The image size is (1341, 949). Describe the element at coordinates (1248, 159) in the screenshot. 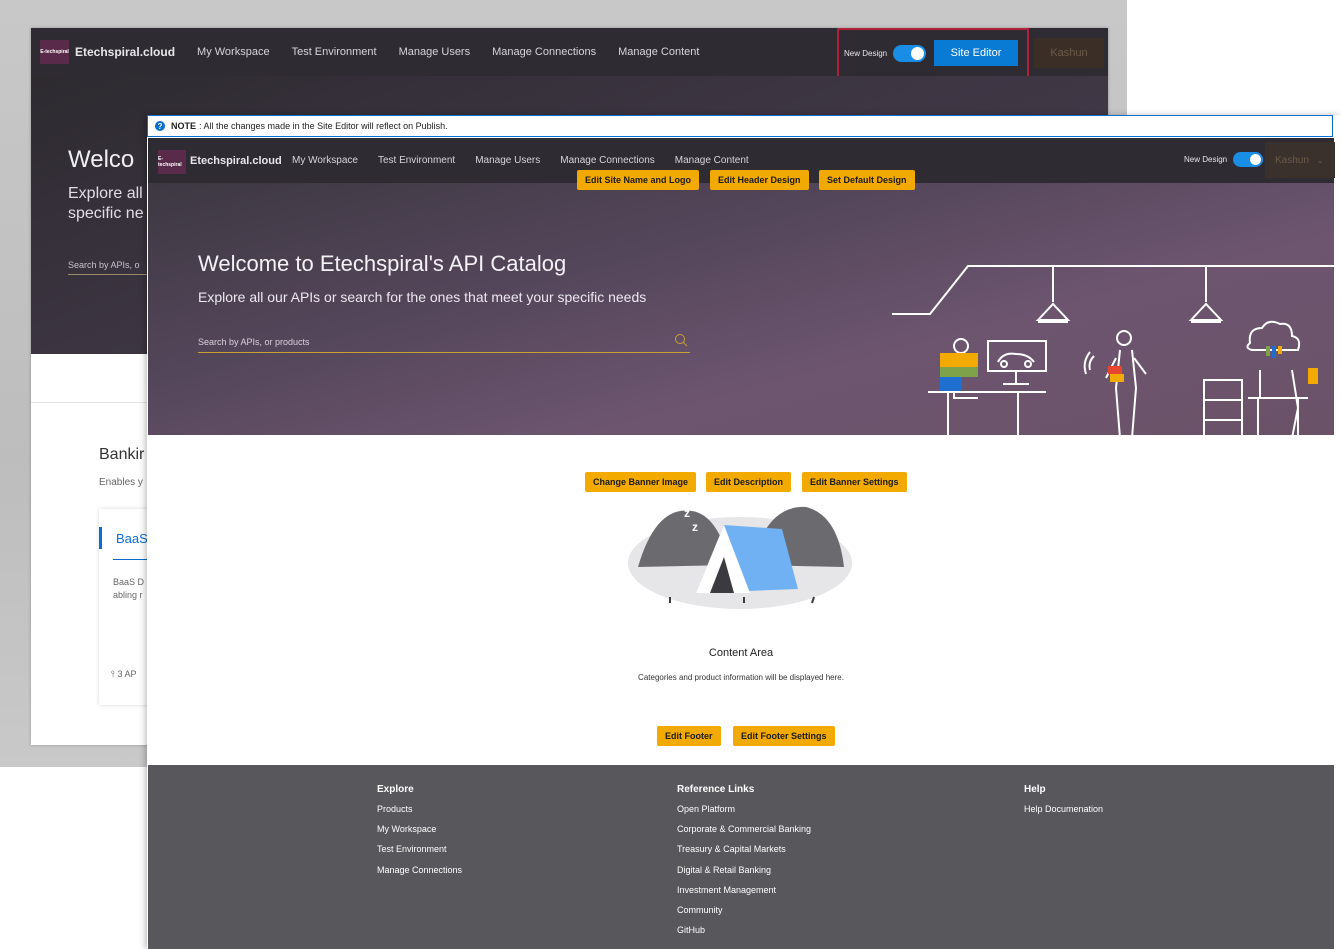

I see `new-design-toggle` at that location.